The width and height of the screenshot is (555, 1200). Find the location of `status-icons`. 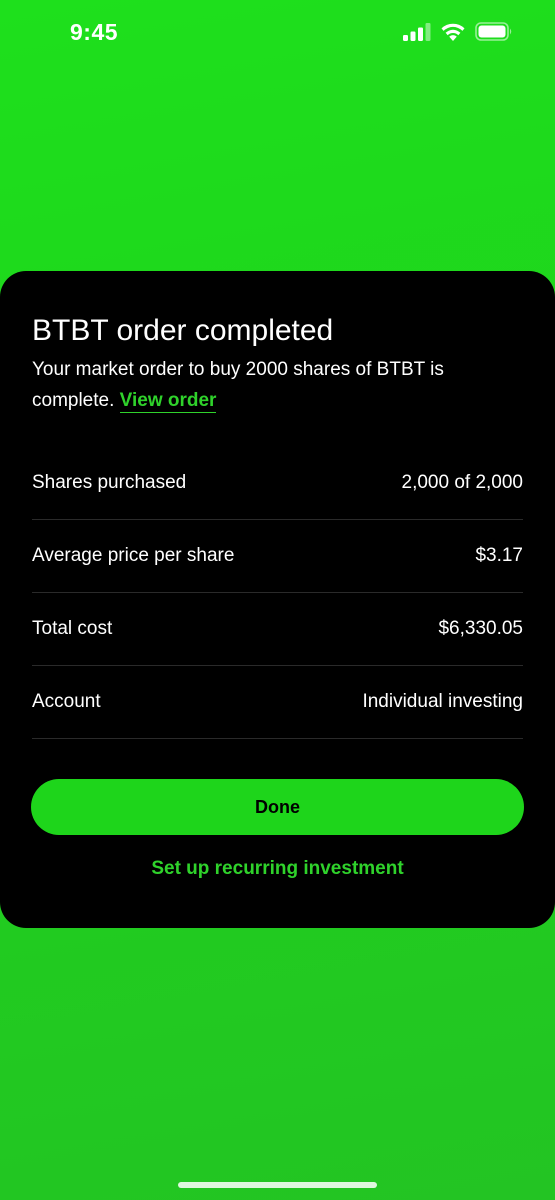

status-icons is located at coordinates (458, 31).